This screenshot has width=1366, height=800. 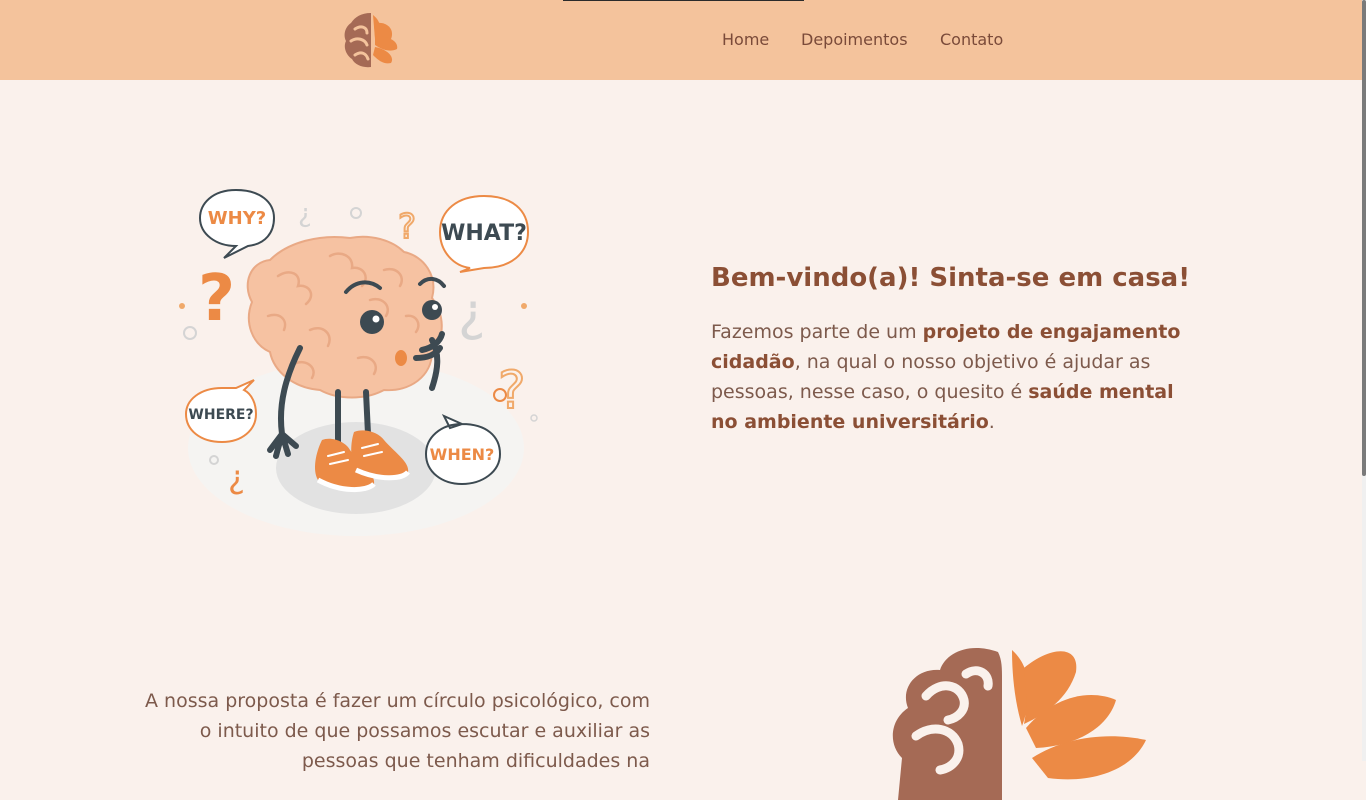 I want to click on welcome-text-part-1: Fazemos parte de um, so click(x=817, y=332).